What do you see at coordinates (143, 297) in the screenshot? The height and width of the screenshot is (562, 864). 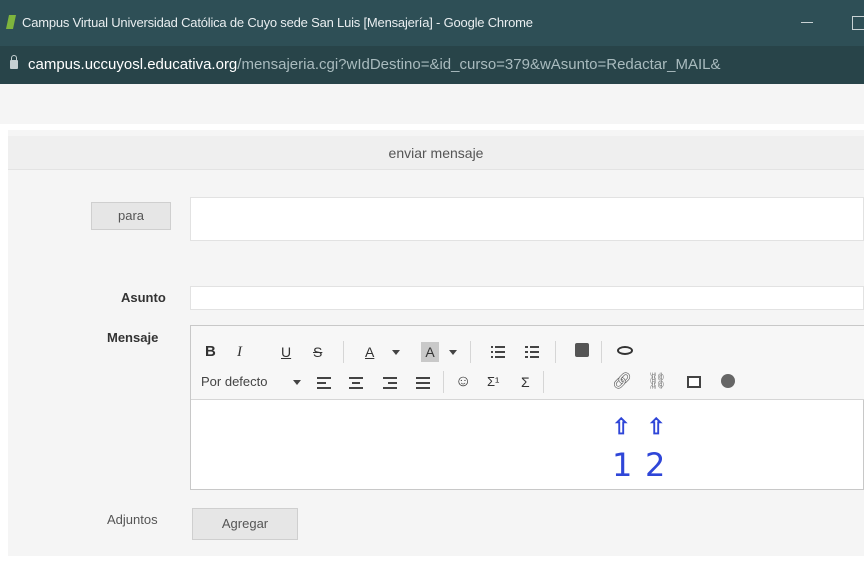 I see `asunto-label: Asunto` at bounding box center [143, 297].